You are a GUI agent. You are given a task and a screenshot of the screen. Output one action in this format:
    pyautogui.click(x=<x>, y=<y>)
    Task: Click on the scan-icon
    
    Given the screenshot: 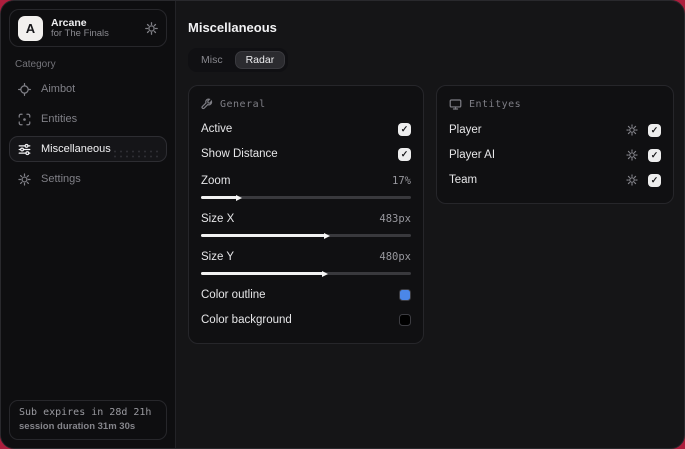 What is the action you would take?
    pyautogui.click(x=24, y=119)
    